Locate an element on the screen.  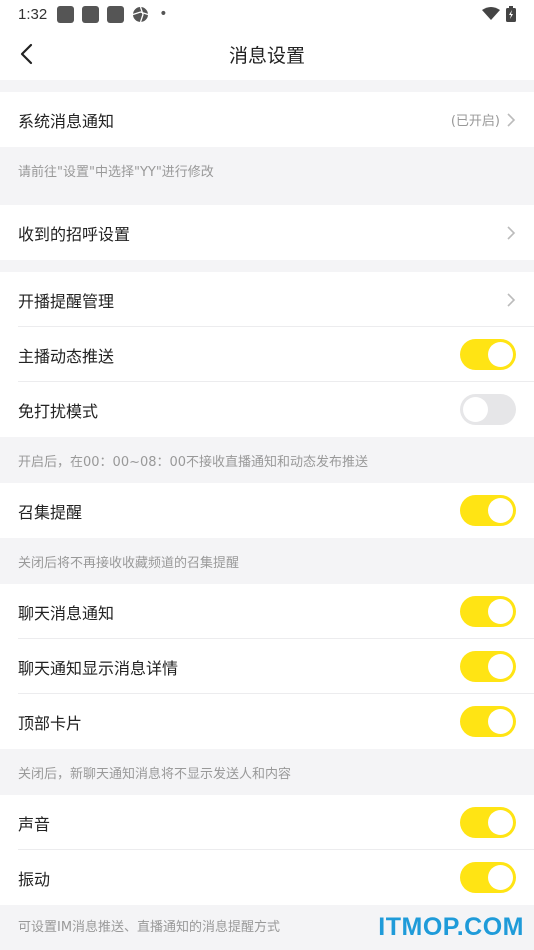
page-title: 消息设置 is located at coordinates (266, 55).